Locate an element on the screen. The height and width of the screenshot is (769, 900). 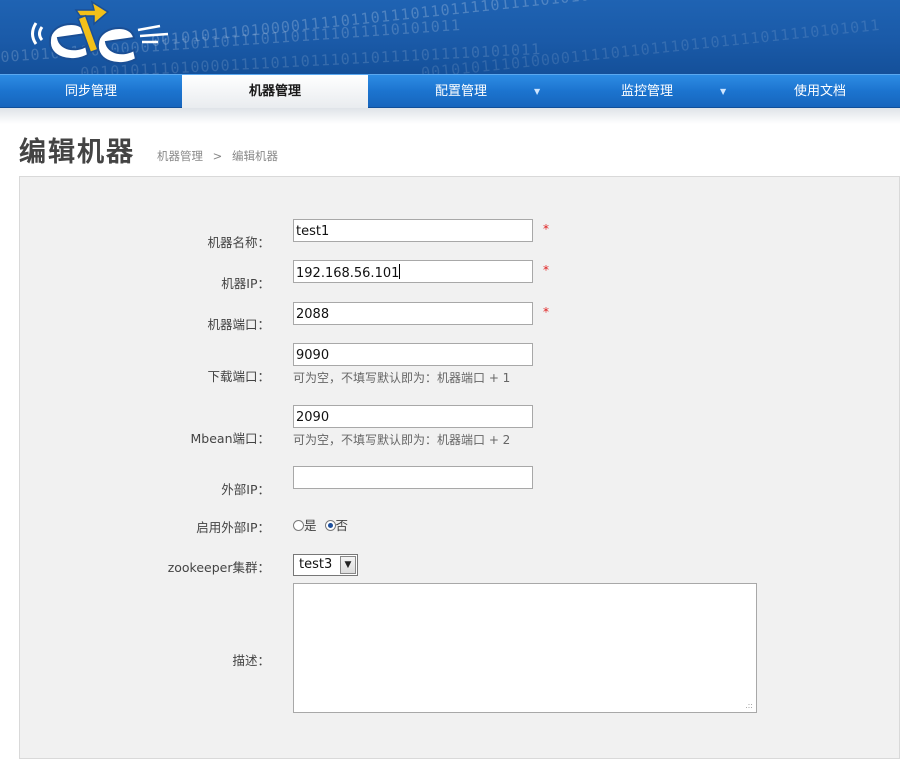
nav-item-sync-management: 同步管理 is located at coordinates (91, 91).